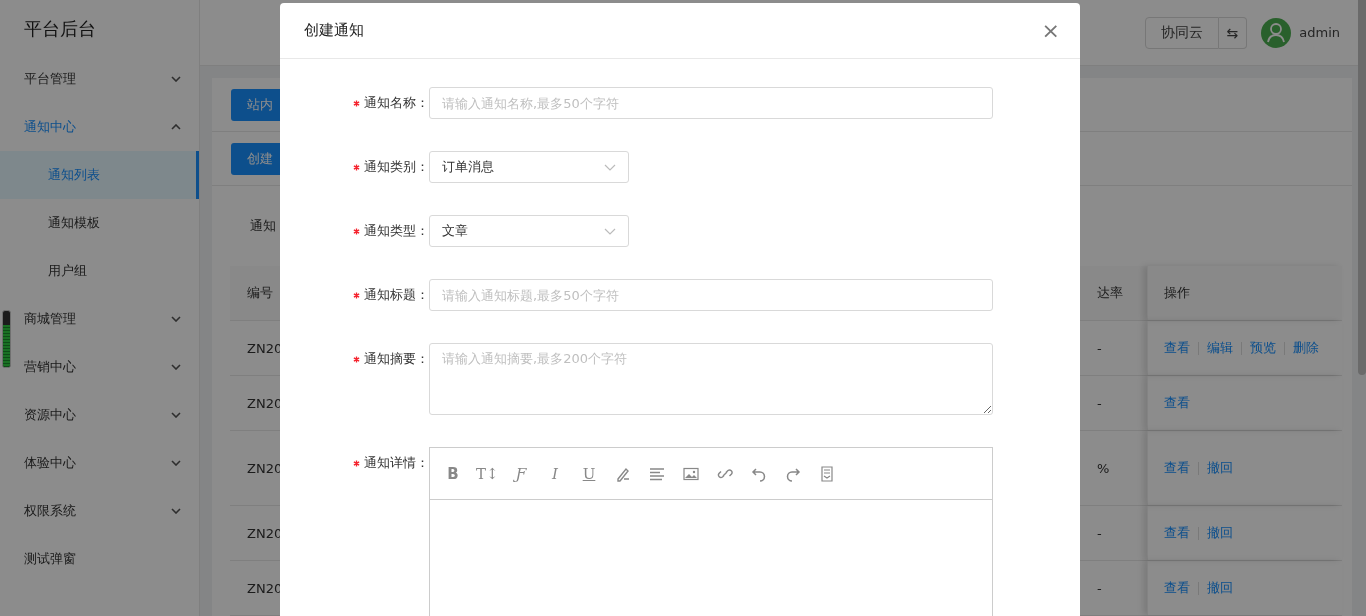 The image size is (1366, 616). Describe the element at coordinates (1306, 348) in the screenshot. I see `action-link: 删除` at that location.